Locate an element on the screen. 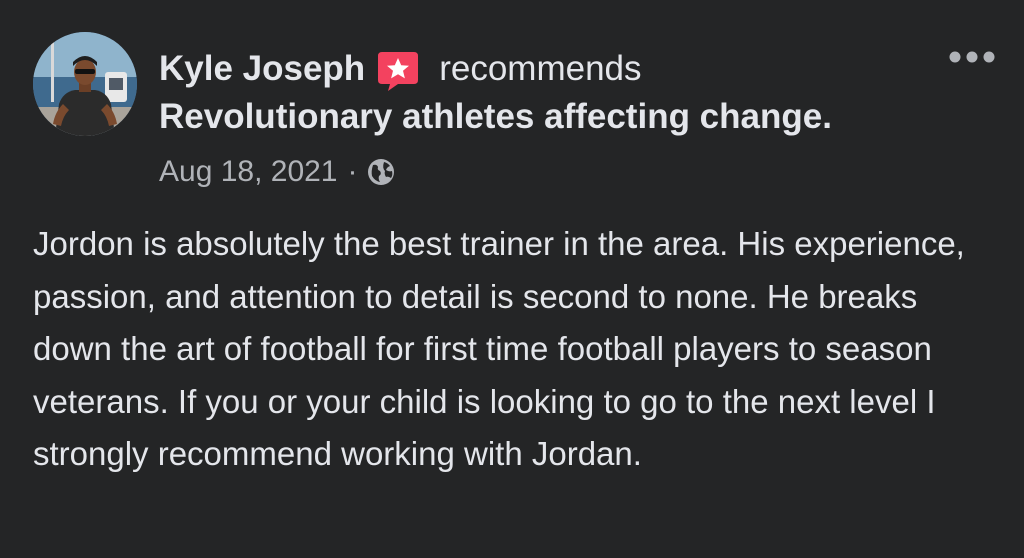 This screenshot has width=1024, height=558. star-badge-icon is located at coordinates (398, 71).